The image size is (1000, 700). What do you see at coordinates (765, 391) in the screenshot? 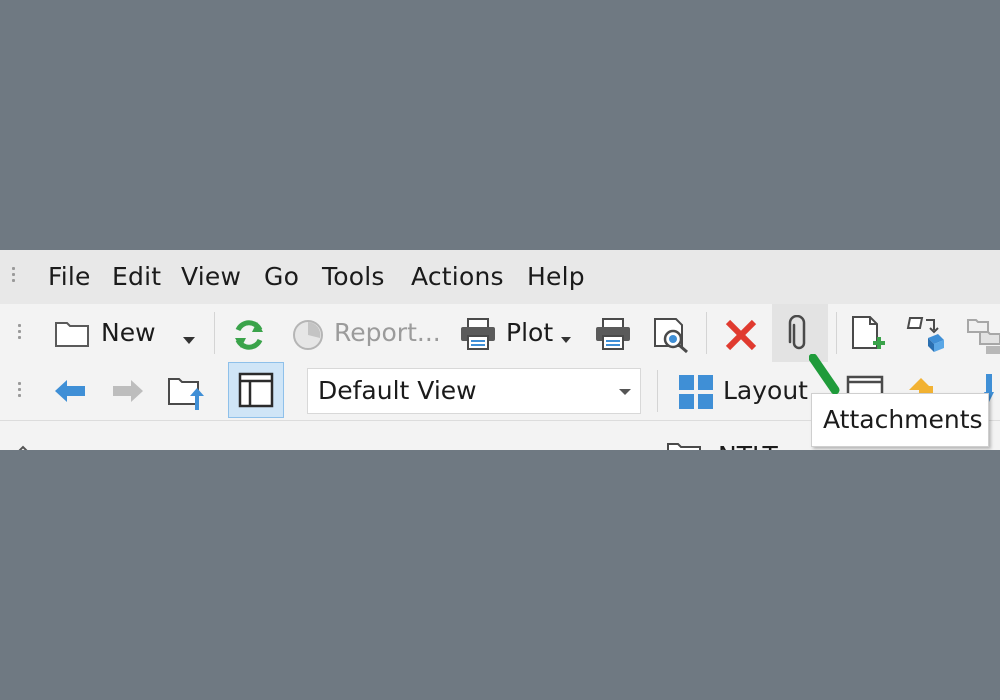
I see `layout-button-label: Layout` at bounding box center [765, 391].